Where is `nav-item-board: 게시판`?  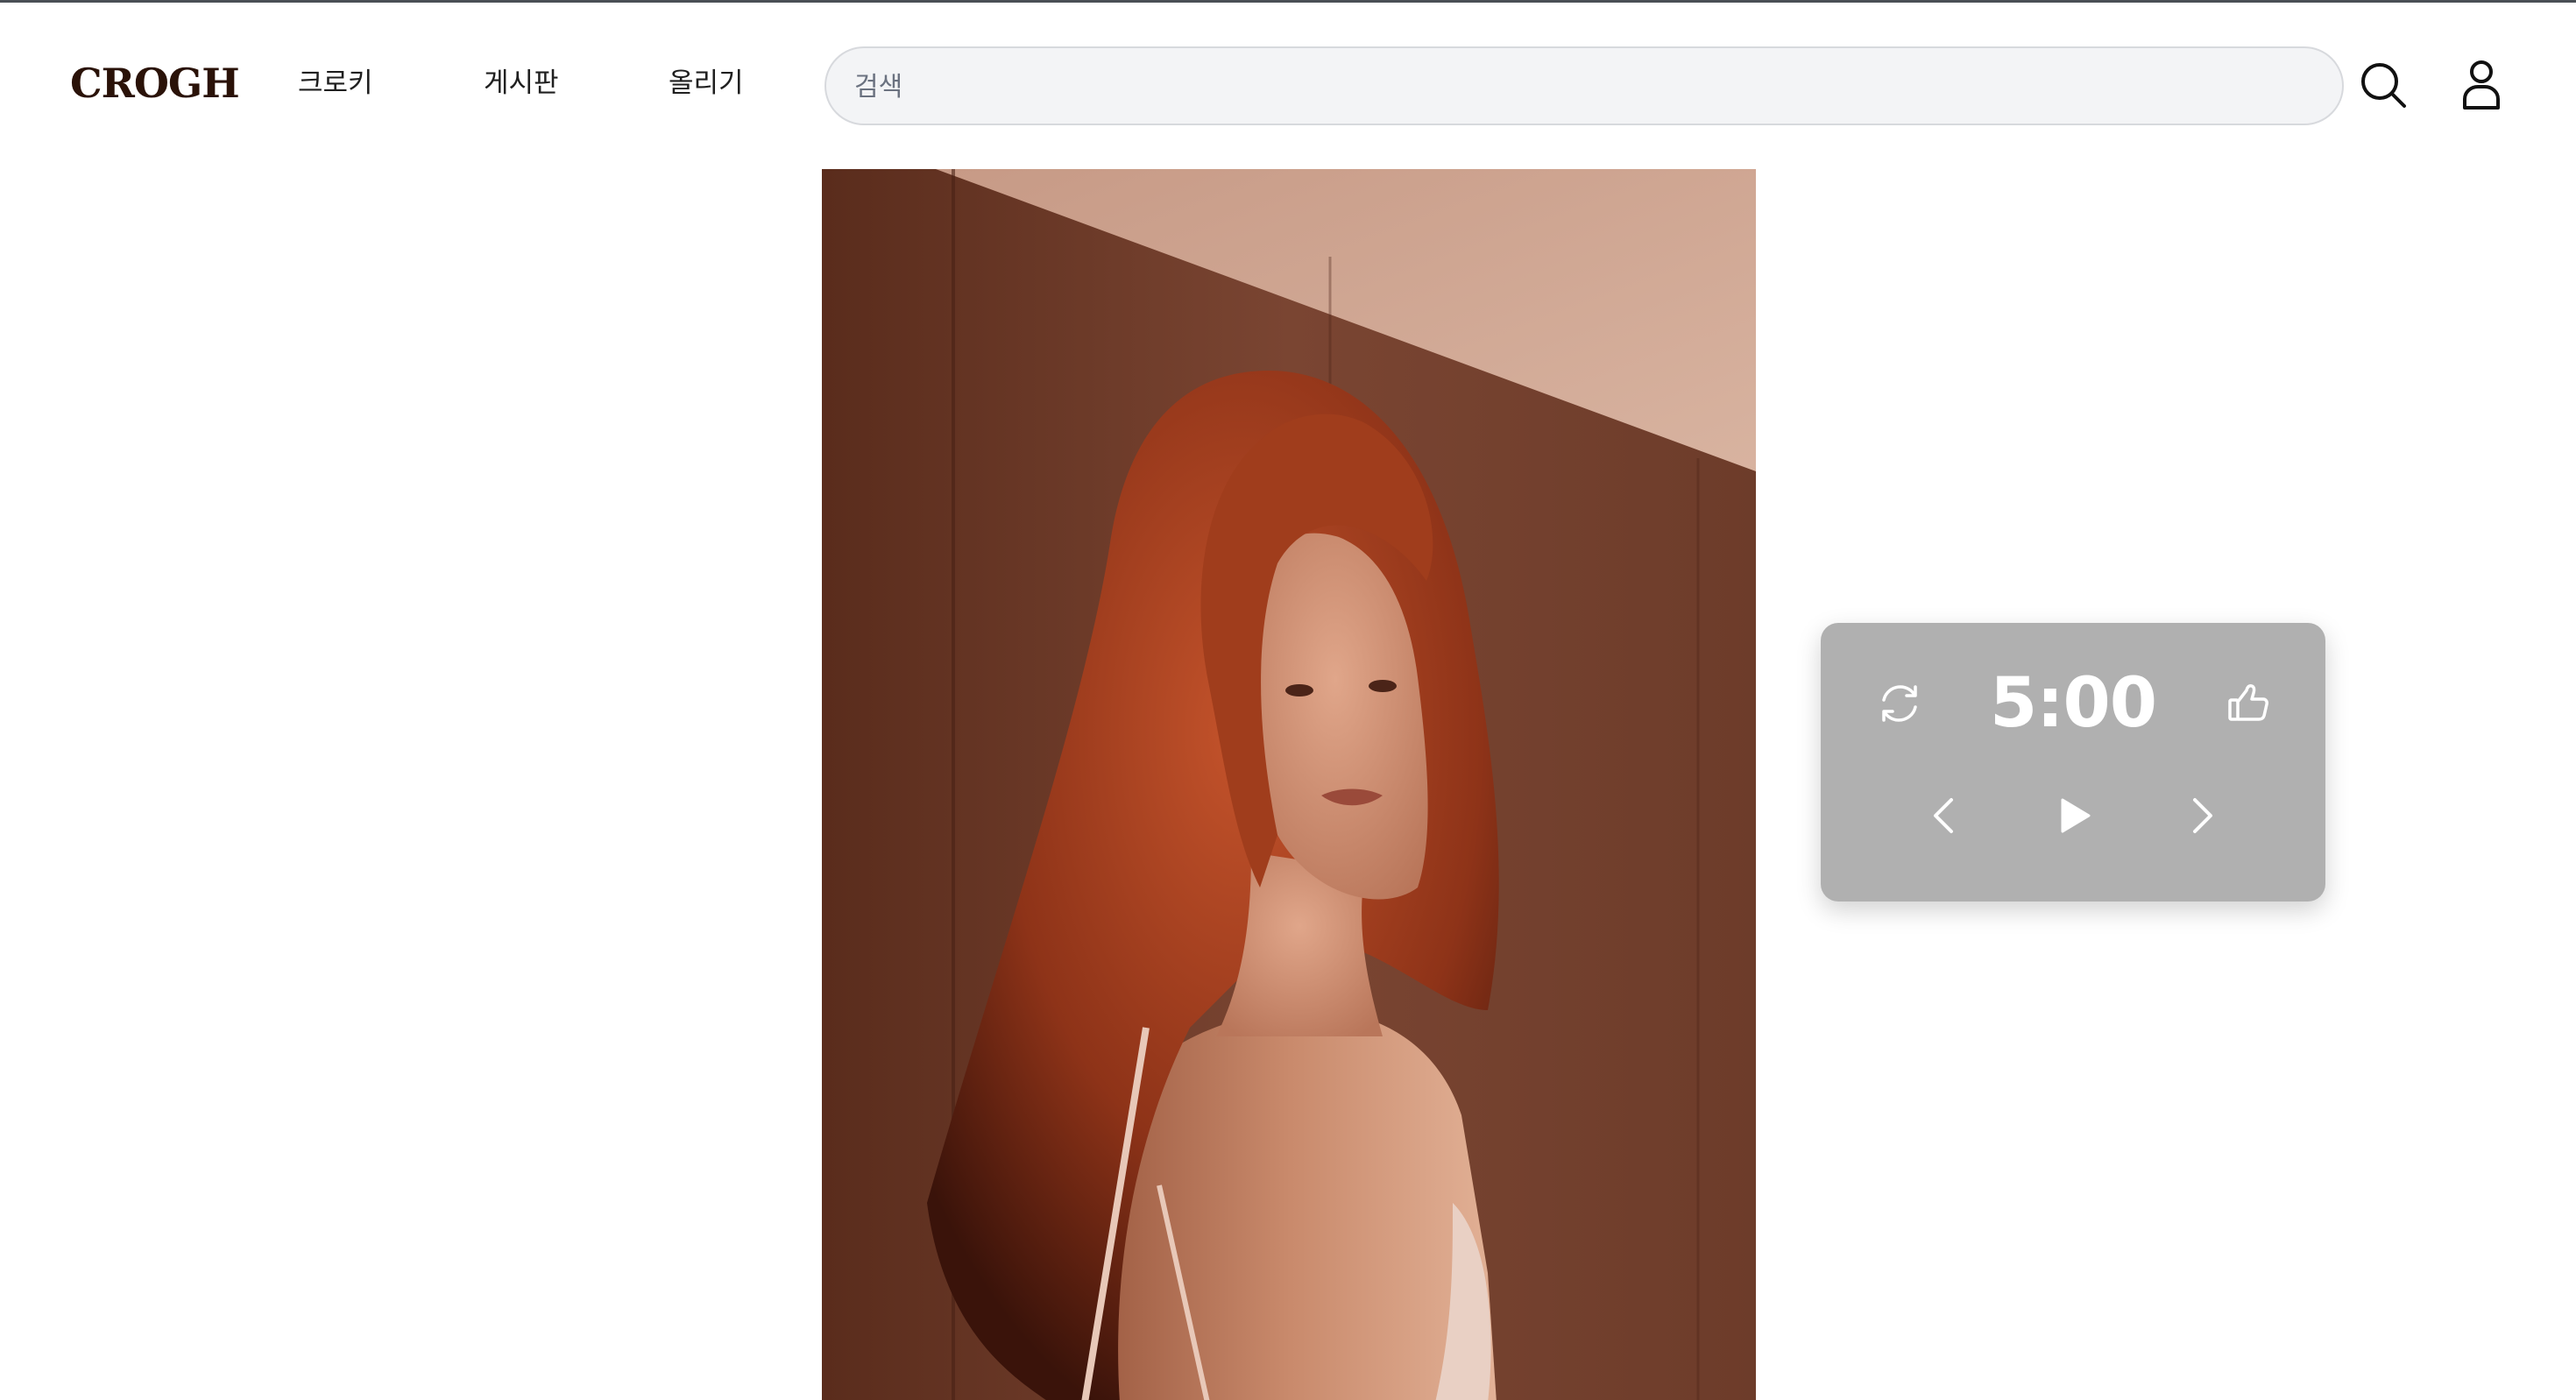 nav-item-board: 게시판 is located at coordinates (521, 83).